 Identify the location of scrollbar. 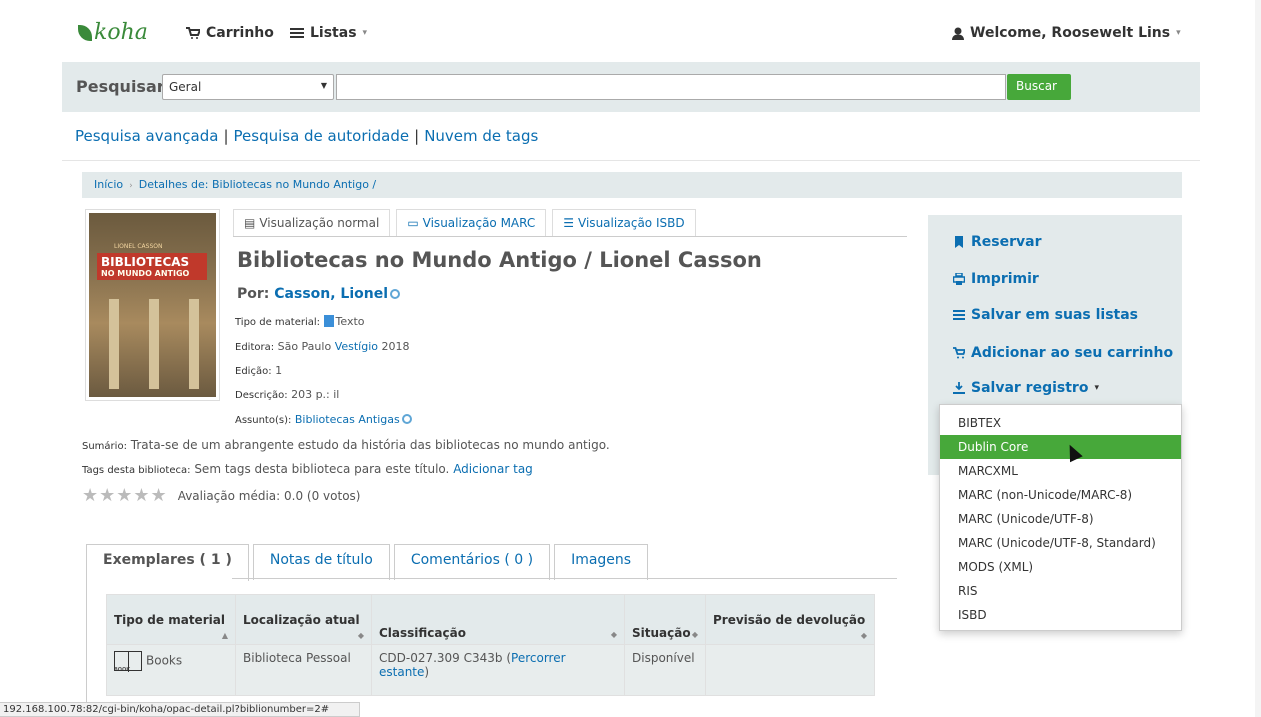
(1258, 358).